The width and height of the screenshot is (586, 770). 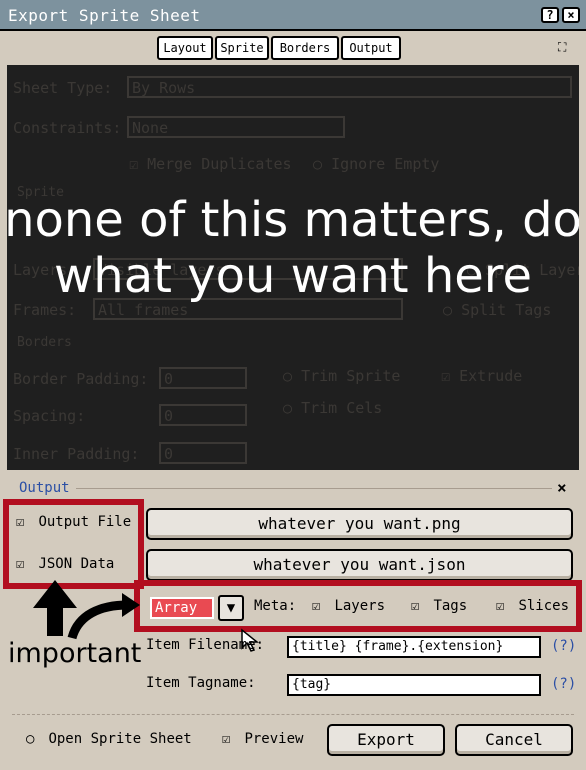 I want to click on chevron-down-icon: ▼, so click(x=231, y=608).